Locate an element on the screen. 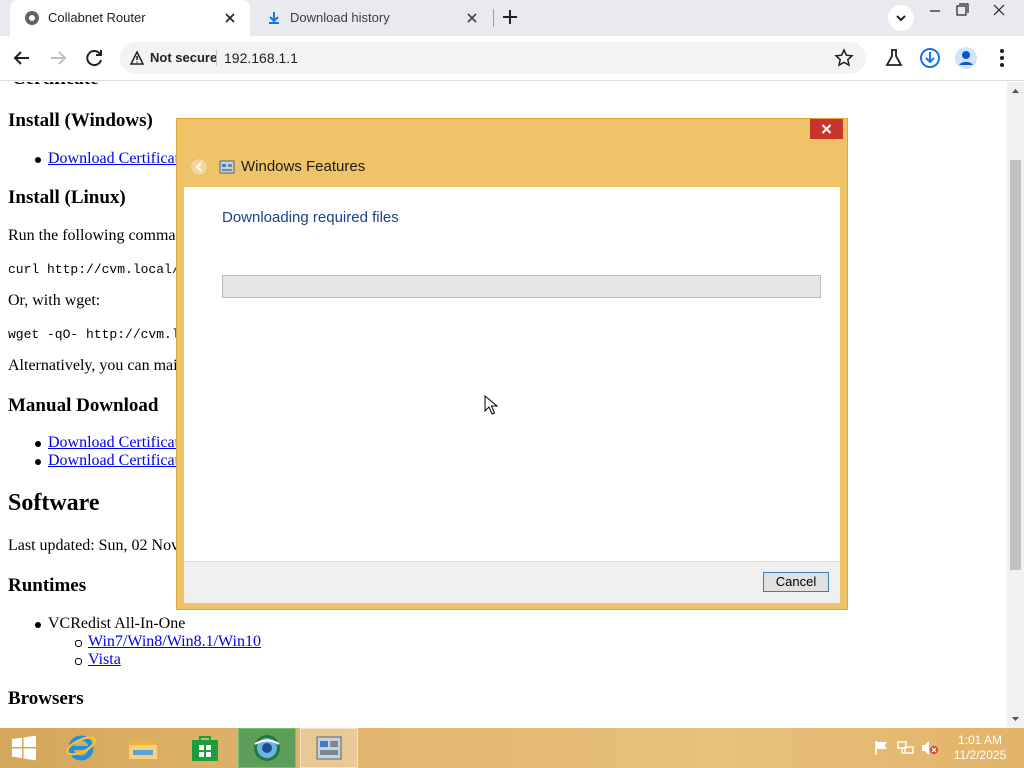  action-center-flag-icon is located at coordinates (882, 748).